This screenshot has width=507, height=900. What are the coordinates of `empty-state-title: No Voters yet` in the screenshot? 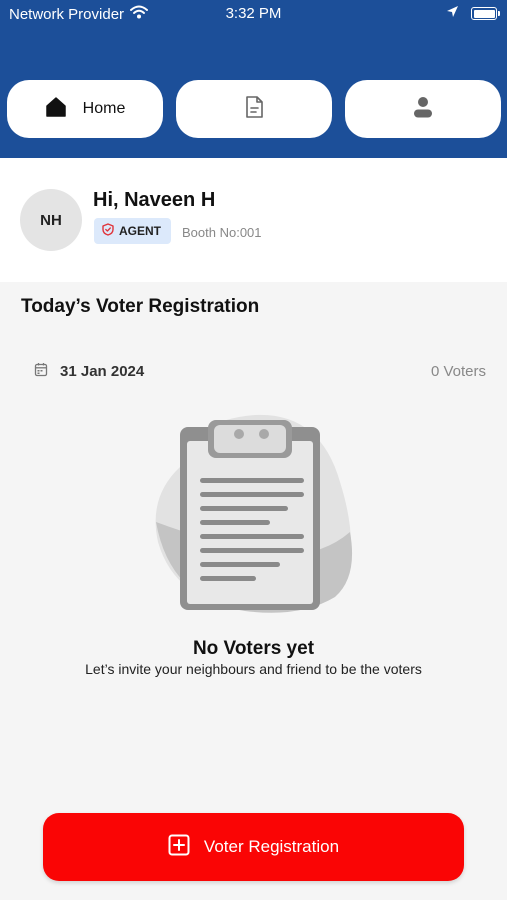 It's located at (253, 648).